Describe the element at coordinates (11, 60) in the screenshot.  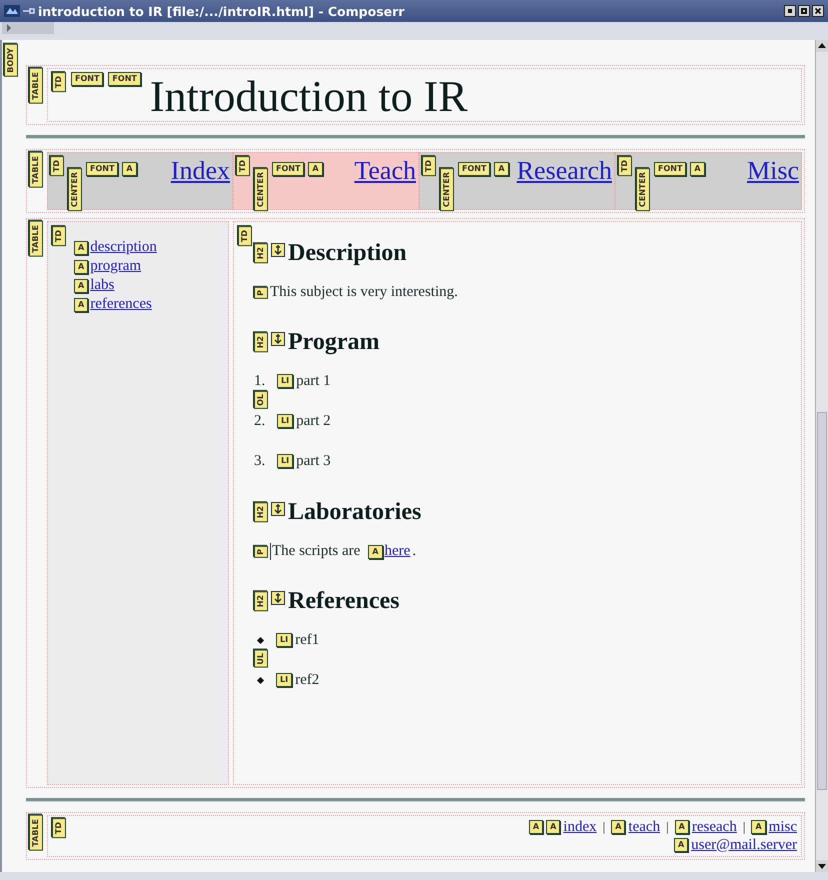
I see `tag-marker: BODY` at that location.